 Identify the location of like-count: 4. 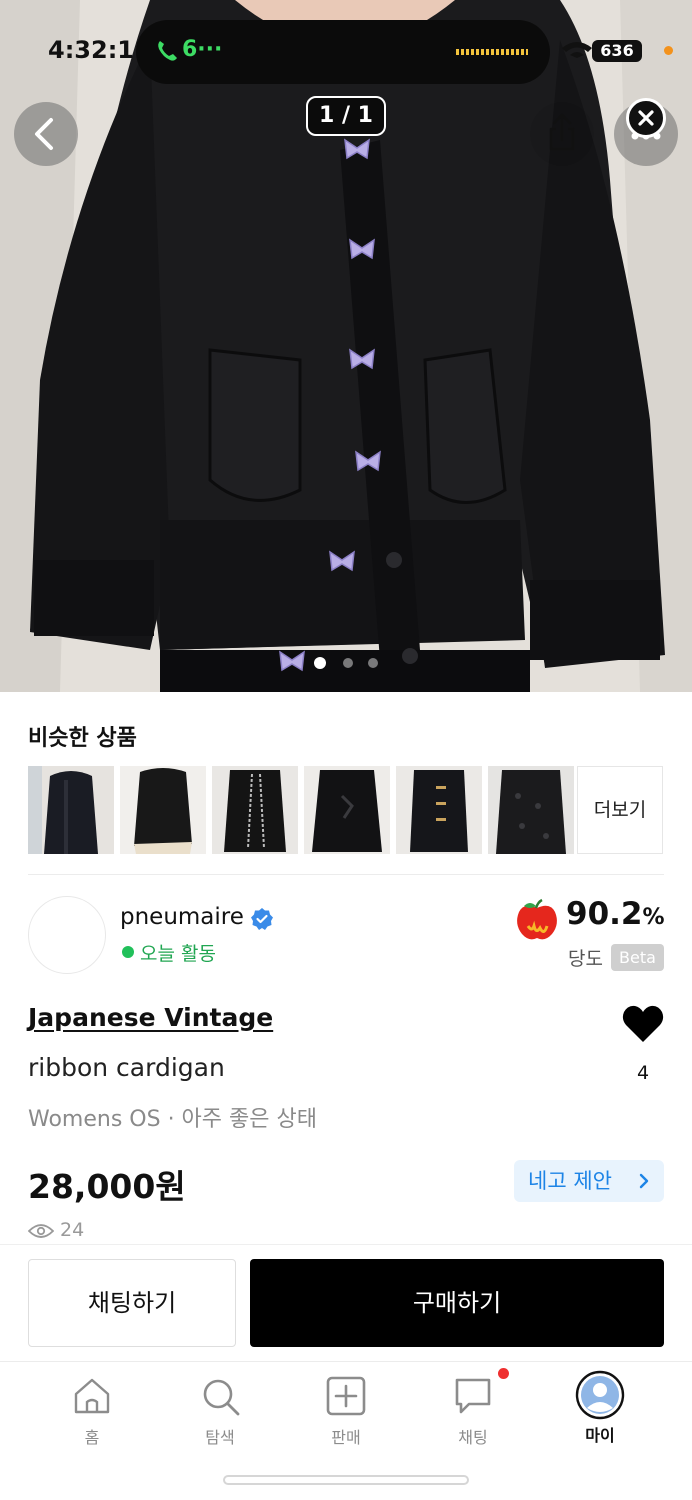
(643, 1073).